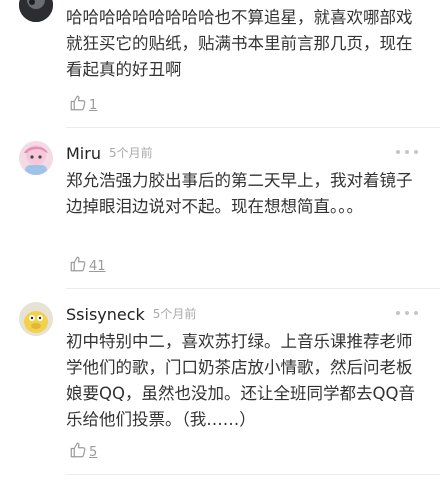 The width and height of the screenshot is (440, 482). What do you see at coordinates (97, 266) in the screenshot?
I see `like-count: 41` at bounding box center [97, 266].